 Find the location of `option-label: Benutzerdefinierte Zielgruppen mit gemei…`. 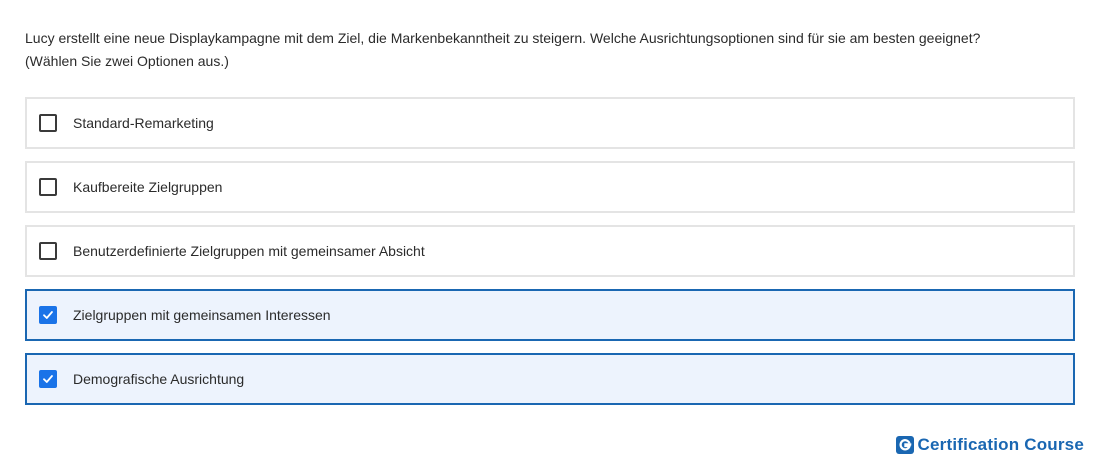

option-label: Benutzerdefinierte Zielgruppen mit gemei… is located at coordinates (249, 251).